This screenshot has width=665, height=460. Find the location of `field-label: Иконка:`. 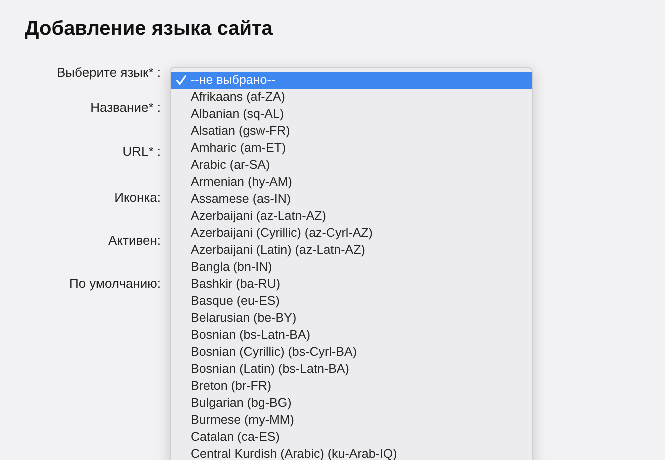

field-label: Иконка: is located at coordinates (137, 198).